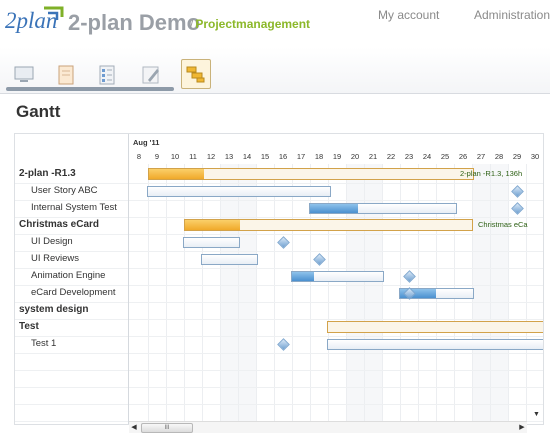 This screenshot has height=434, width=550. I want to click on toolbar-button-edit, so click(151, 75).